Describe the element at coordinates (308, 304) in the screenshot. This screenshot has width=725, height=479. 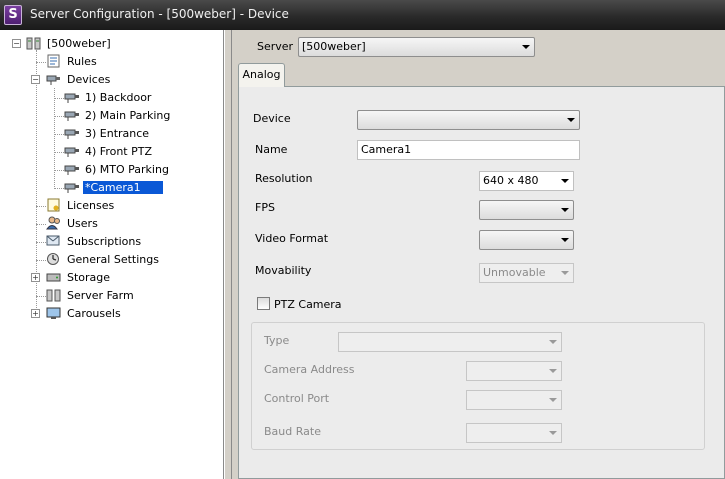
I see `ptz-camera-label: PTZ Camera` at that location.